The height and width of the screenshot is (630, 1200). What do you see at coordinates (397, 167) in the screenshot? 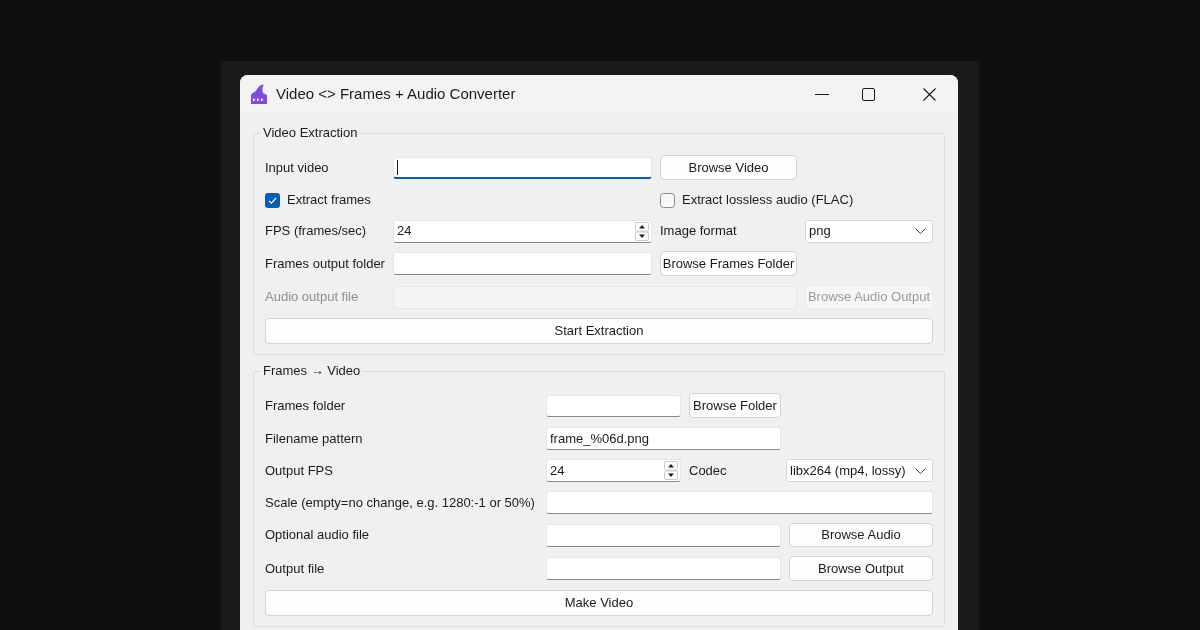
I see `text-cursor-icon` at bounding box center [397, 167].